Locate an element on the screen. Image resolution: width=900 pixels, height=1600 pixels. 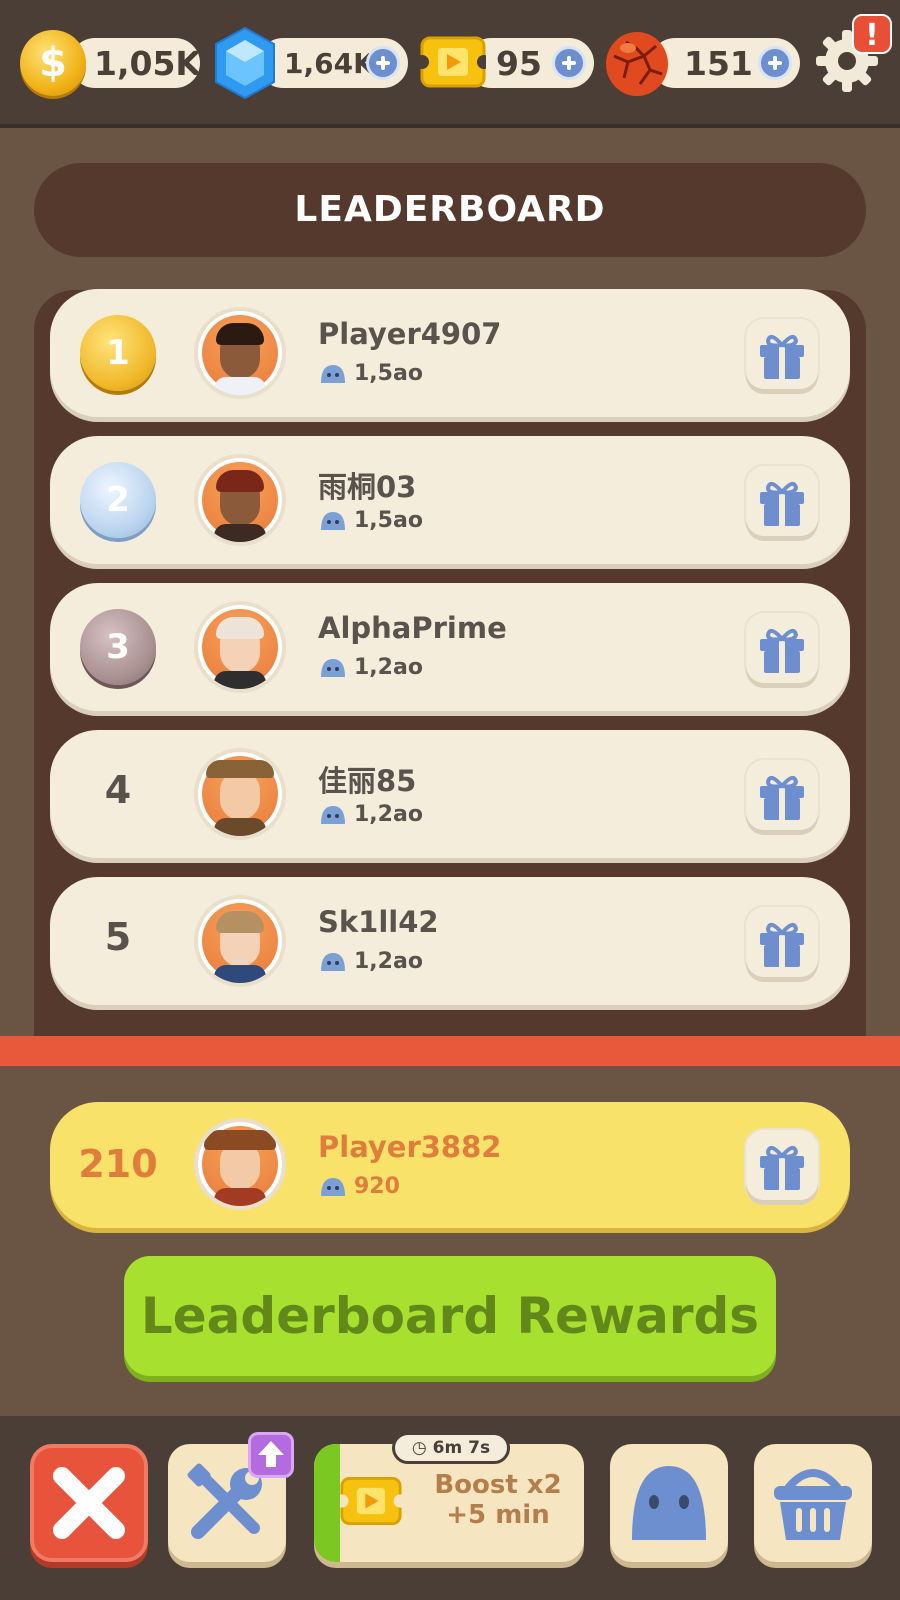
close-button is located at coordinates (89, 1503).